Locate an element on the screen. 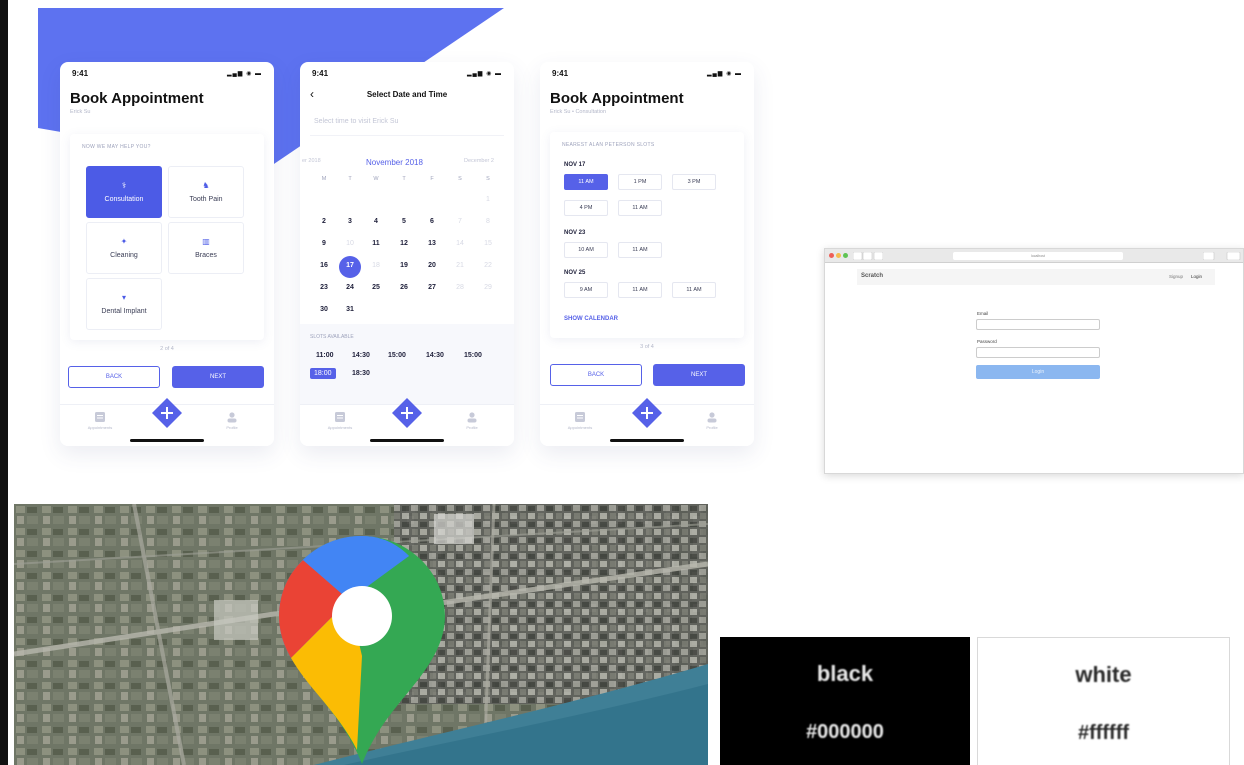  calendar-day: 19 is located at coordinates (404, 265).